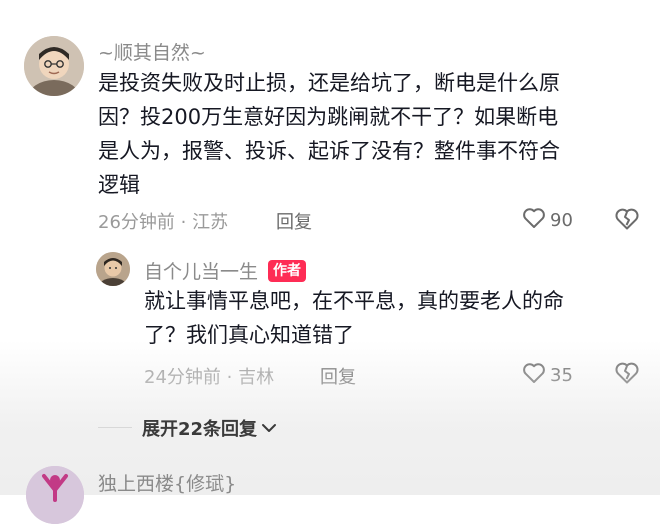 This screenshot has height=524, width=660. What do you see at coordinates (249, 335) in the screenshot?
I see `reply-text-line: 了？我们真心知道错了` at bounding box center [249, 335].